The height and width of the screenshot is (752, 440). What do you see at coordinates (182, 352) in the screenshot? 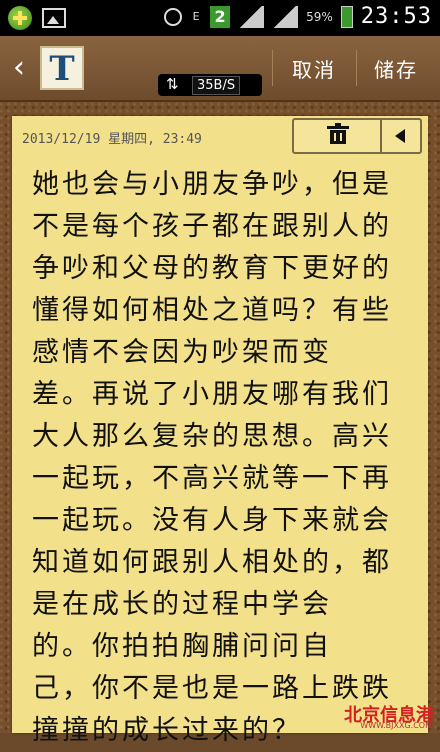
I see `note-line: 感情不会因为吵架而变` at bounding box center [182, 352].